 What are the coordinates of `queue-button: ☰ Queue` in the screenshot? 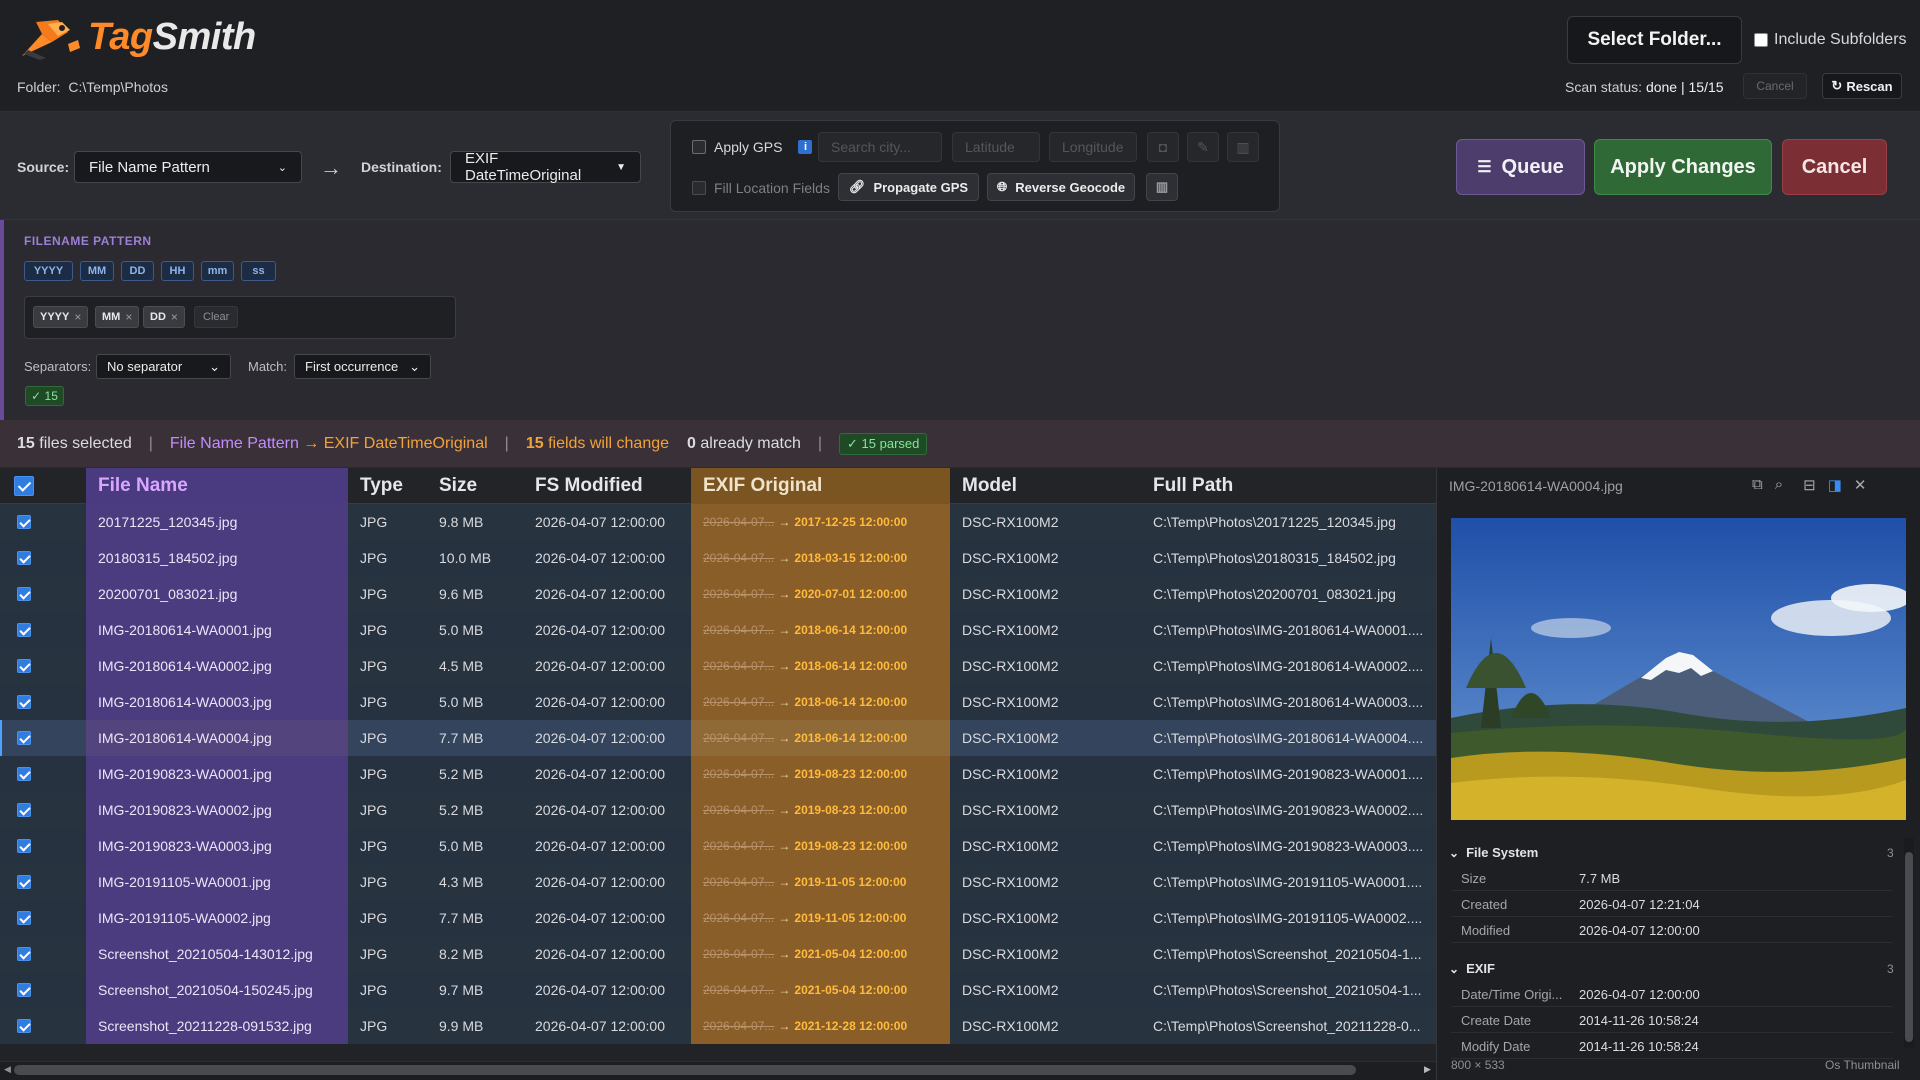 It's located at (1520, 167).